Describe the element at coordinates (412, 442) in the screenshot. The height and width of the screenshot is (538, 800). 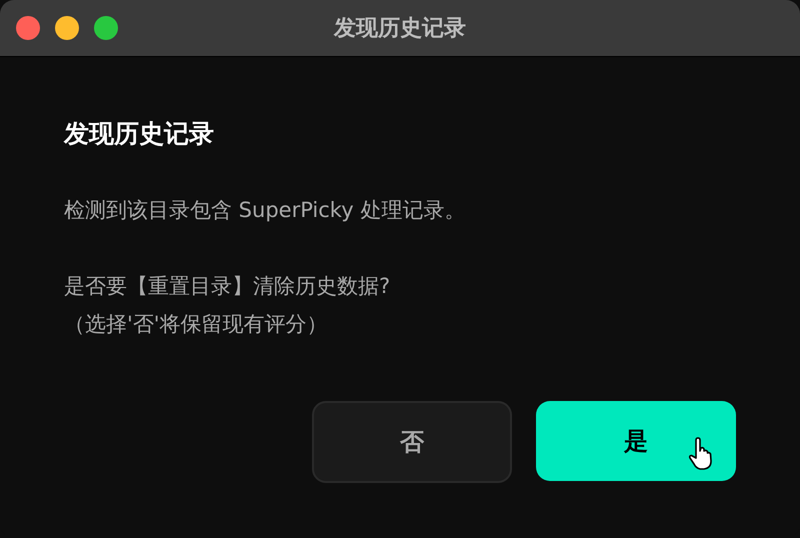
I see `no-button: 否` at that location.